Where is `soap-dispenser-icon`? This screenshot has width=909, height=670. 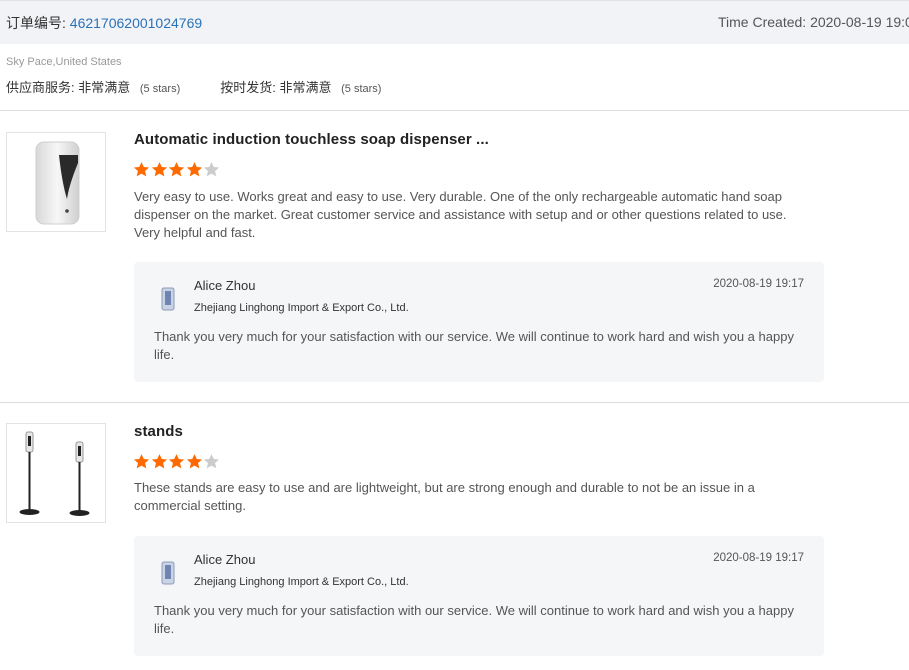
soap-dispenser-icon is located at coordinates (56, 182).